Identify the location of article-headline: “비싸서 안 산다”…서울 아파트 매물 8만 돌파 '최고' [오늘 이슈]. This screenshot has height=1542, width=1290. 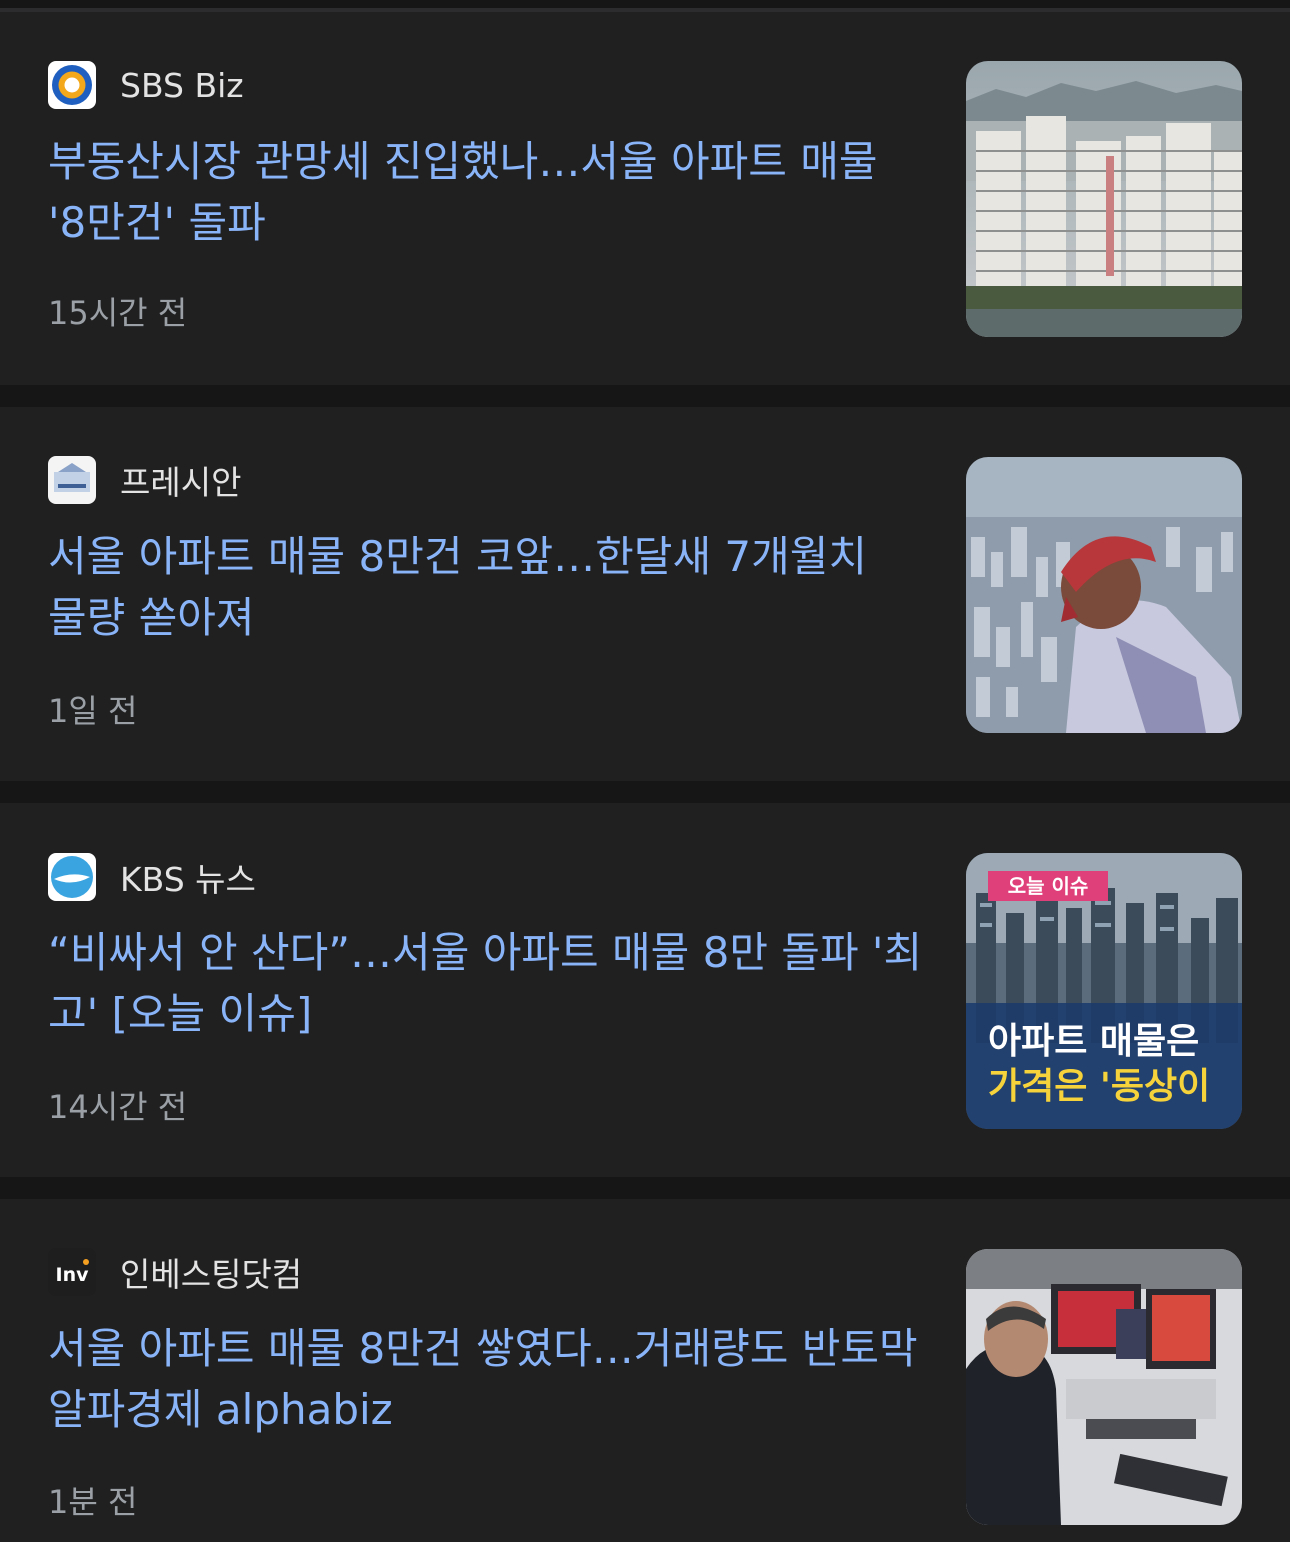
(488, 983).